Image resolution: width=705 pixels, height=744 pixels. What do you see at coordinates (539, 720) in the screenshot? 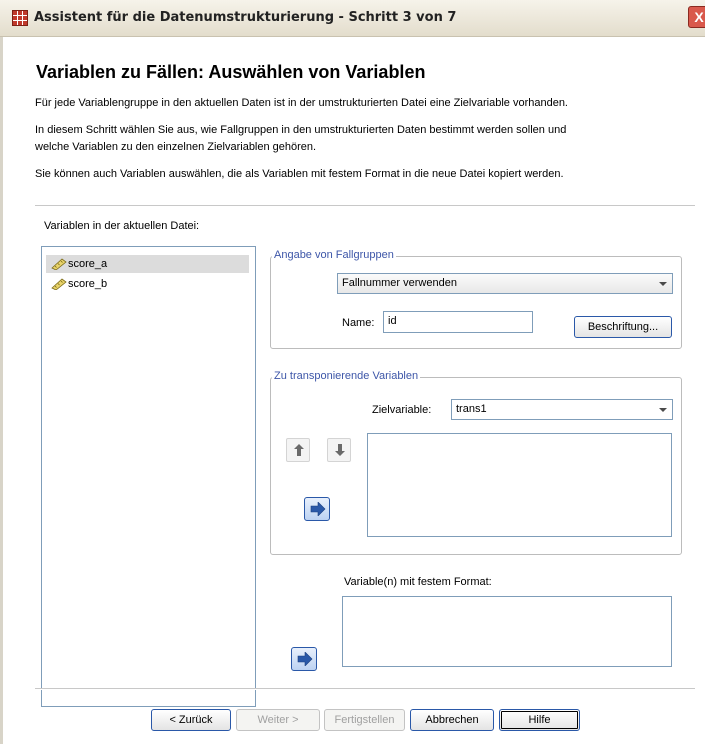
I see `help-button: Hilfe` at bounding box center [539, 720].